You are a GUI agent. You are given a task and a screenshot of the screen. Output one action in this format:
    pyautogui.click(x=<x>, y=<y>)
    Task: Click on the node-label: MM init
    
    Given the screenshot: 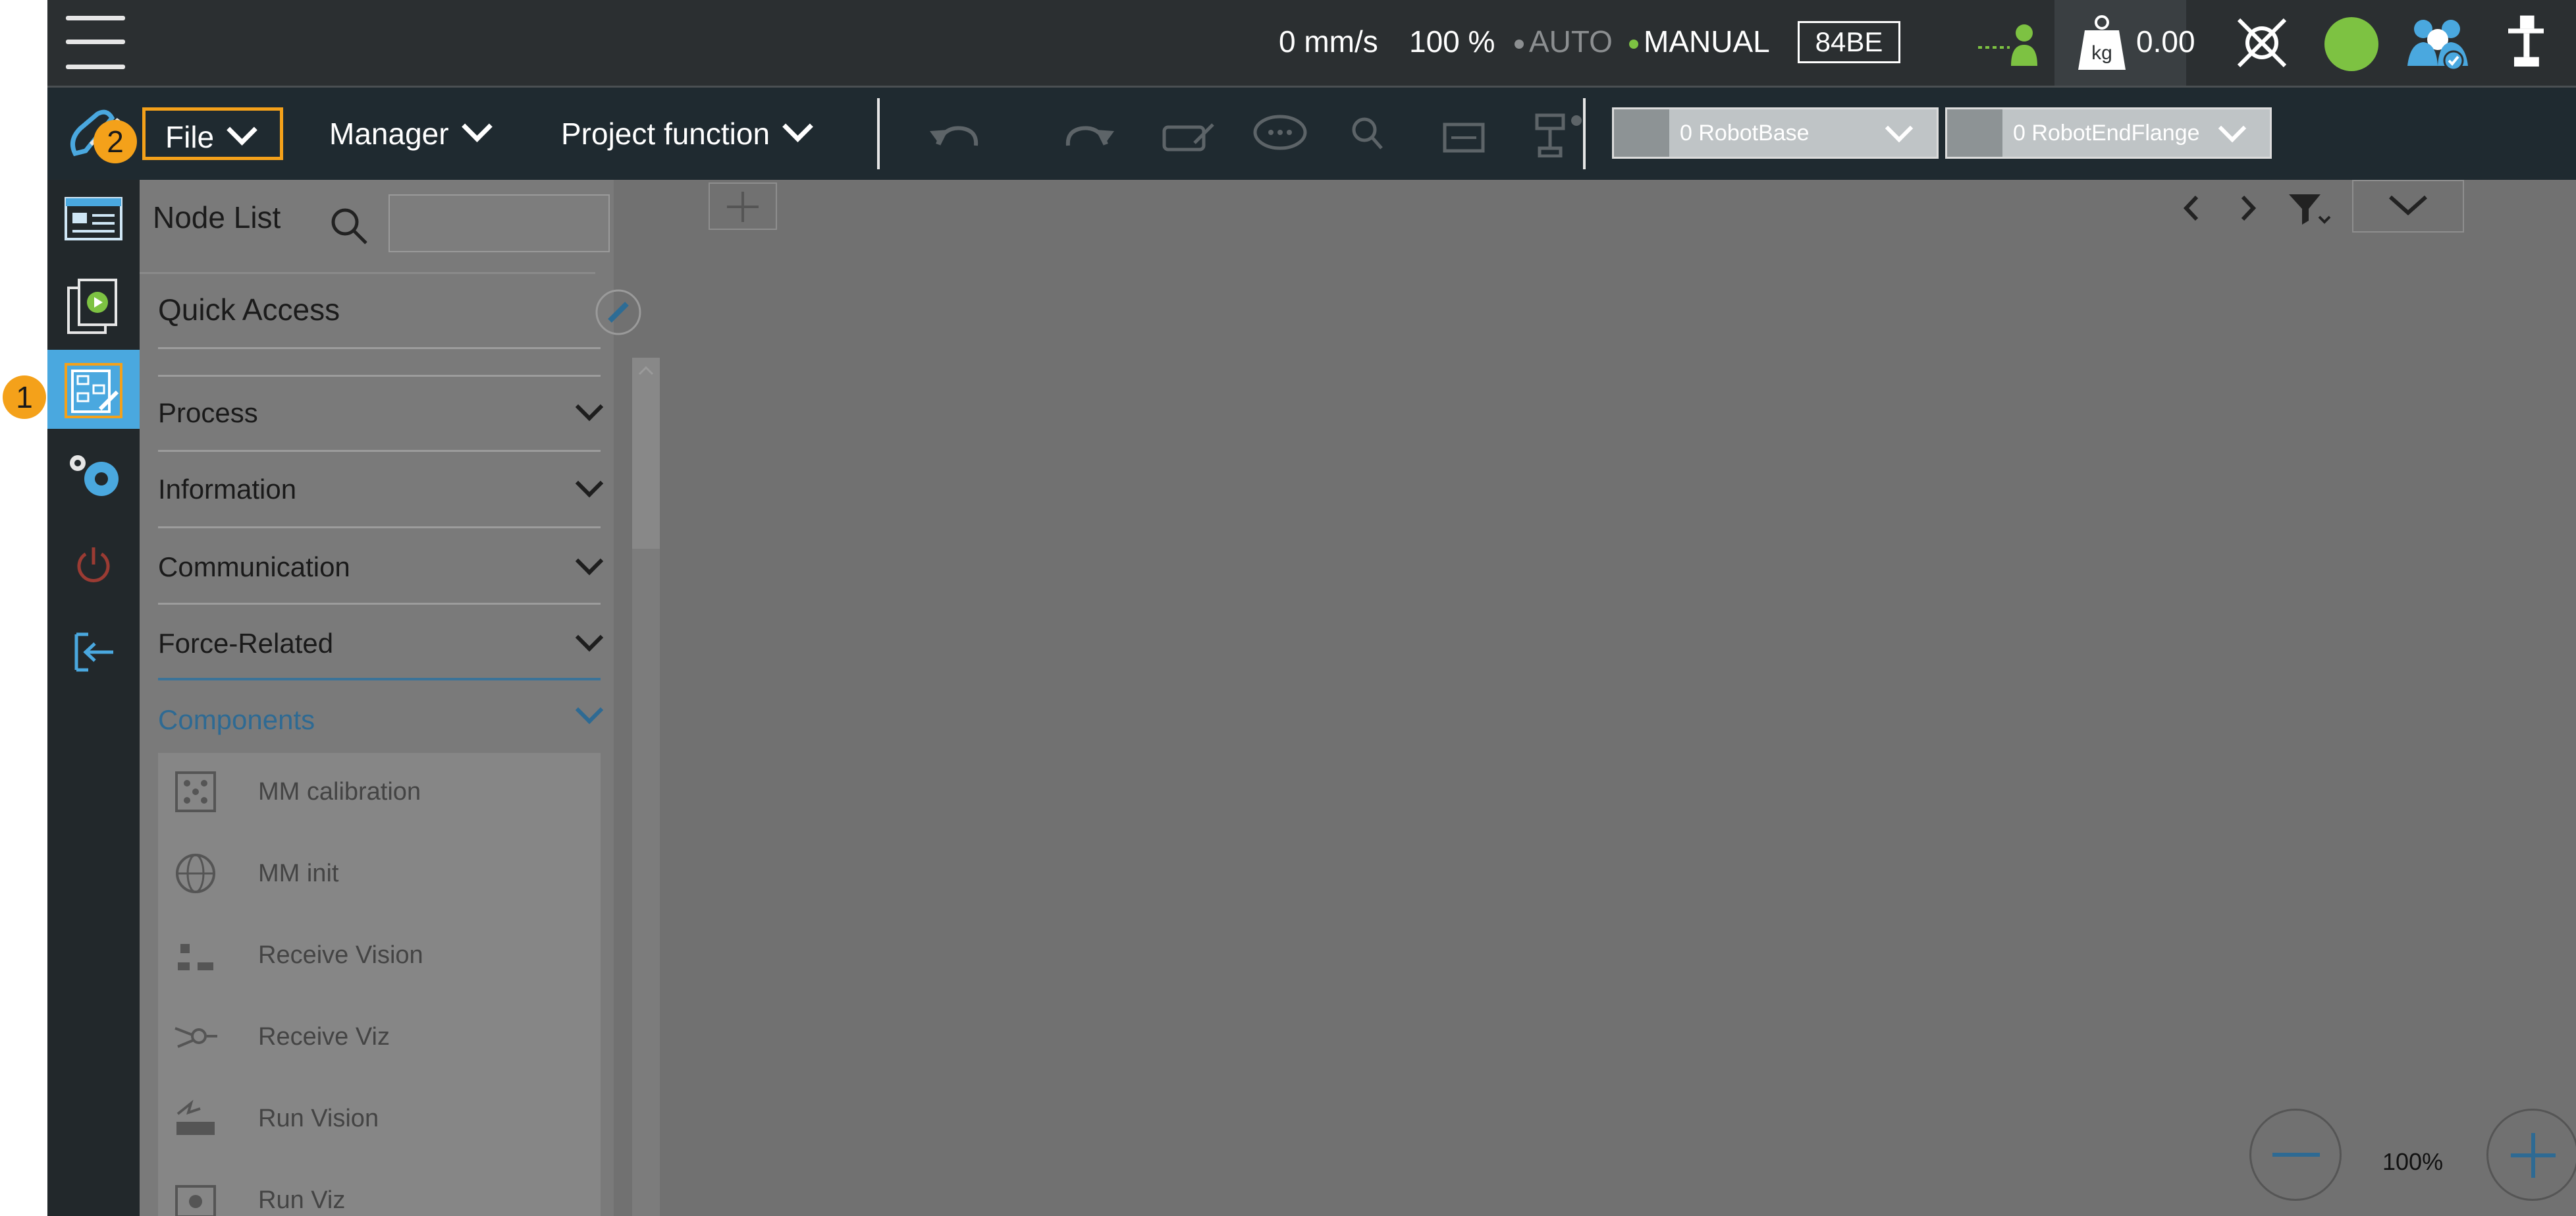 What is the action you would take?
    pyautogui.click(x=298, y=874)
    